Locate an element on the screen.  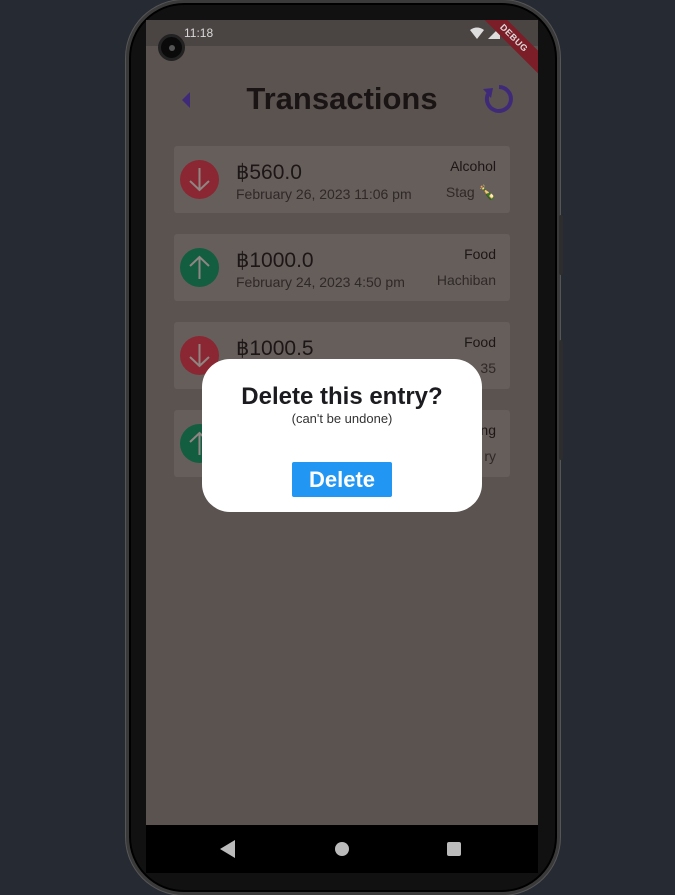
caret-left-icon is located at coordinates (186, 100).